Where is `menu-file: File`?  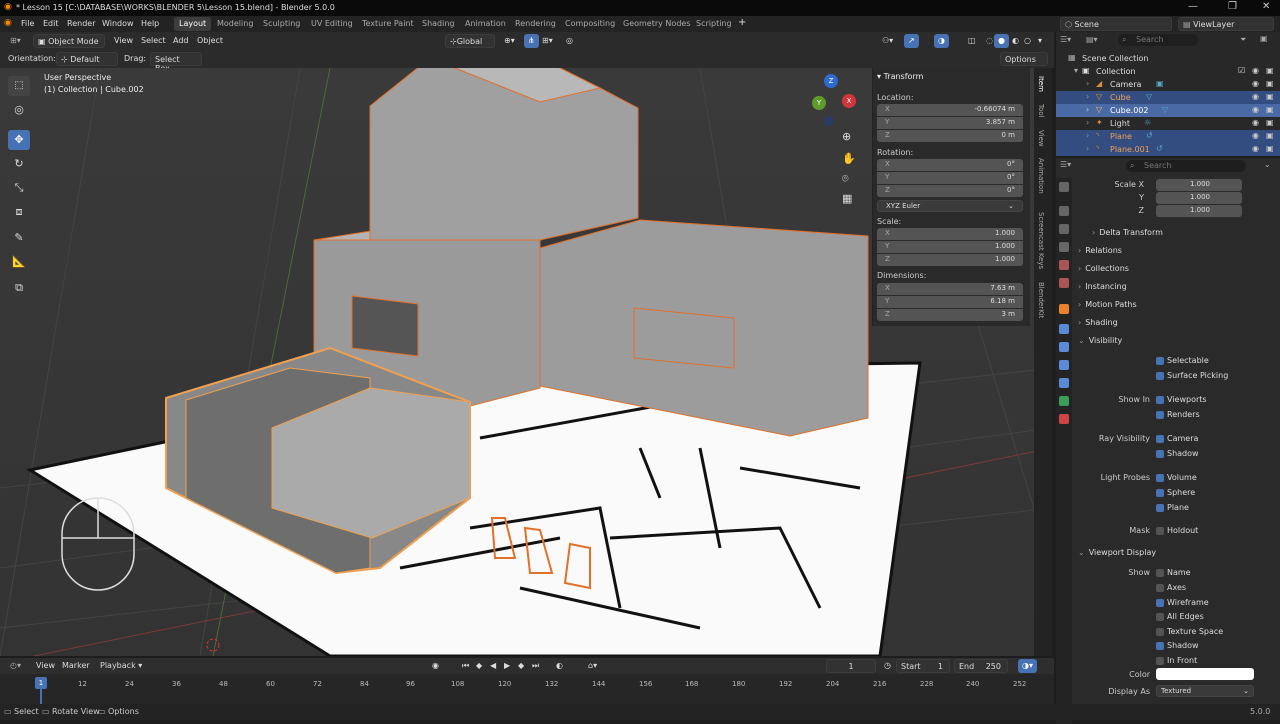 menu-file: File is located at coordinates (27, 23).